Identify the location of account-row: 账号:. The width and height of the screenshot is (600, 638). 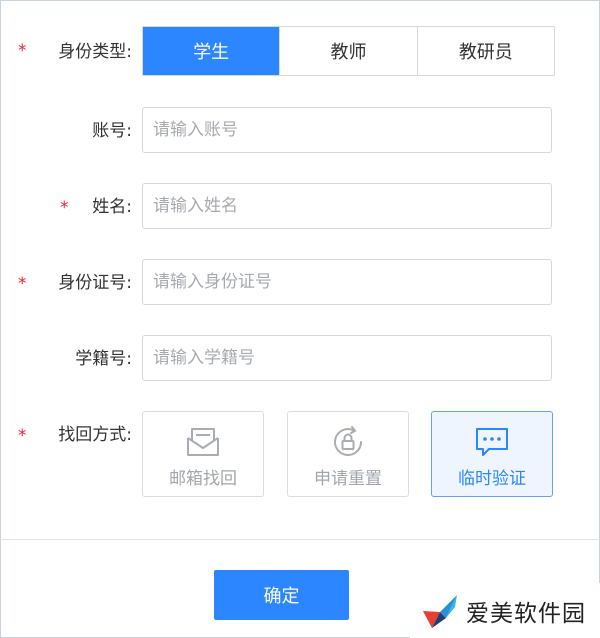
(300, 131).